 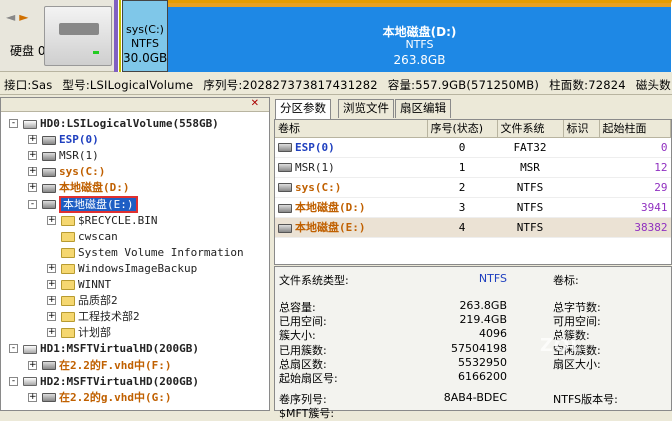 What do you see at coordinates (94, 188) in the screenshot?
I see `tree-node-label: 本地磁盘(D:)` at bounding box center [94, 188].